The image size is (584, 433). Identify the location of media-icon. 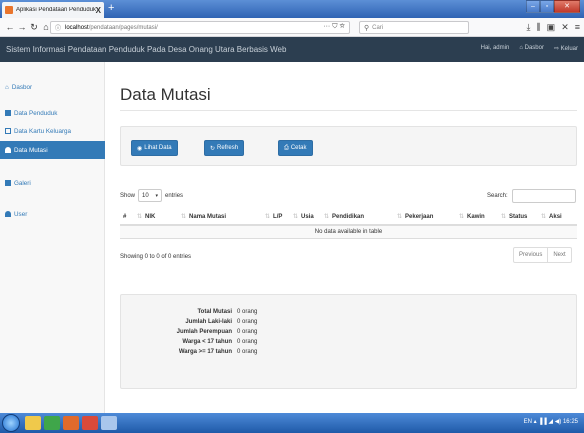
(52, 423).